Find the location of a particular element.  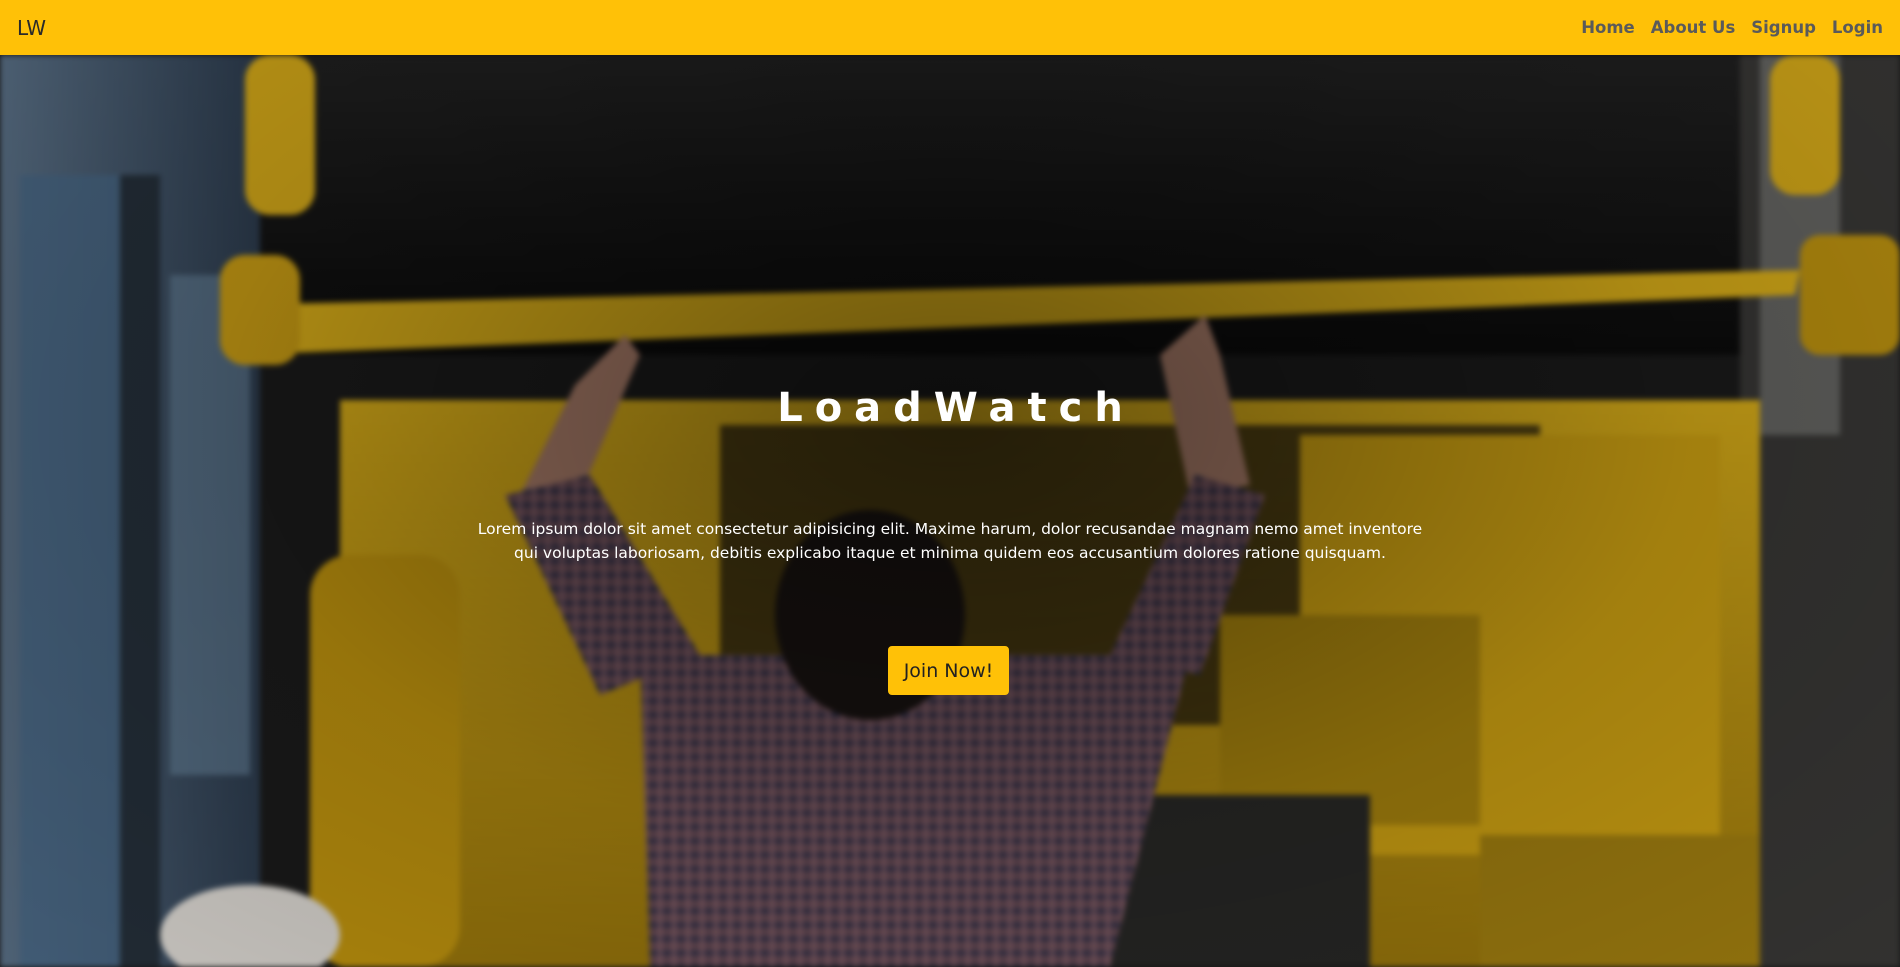

navbar: LW Home About Us Signup Login is located at coordinates (950, 27).